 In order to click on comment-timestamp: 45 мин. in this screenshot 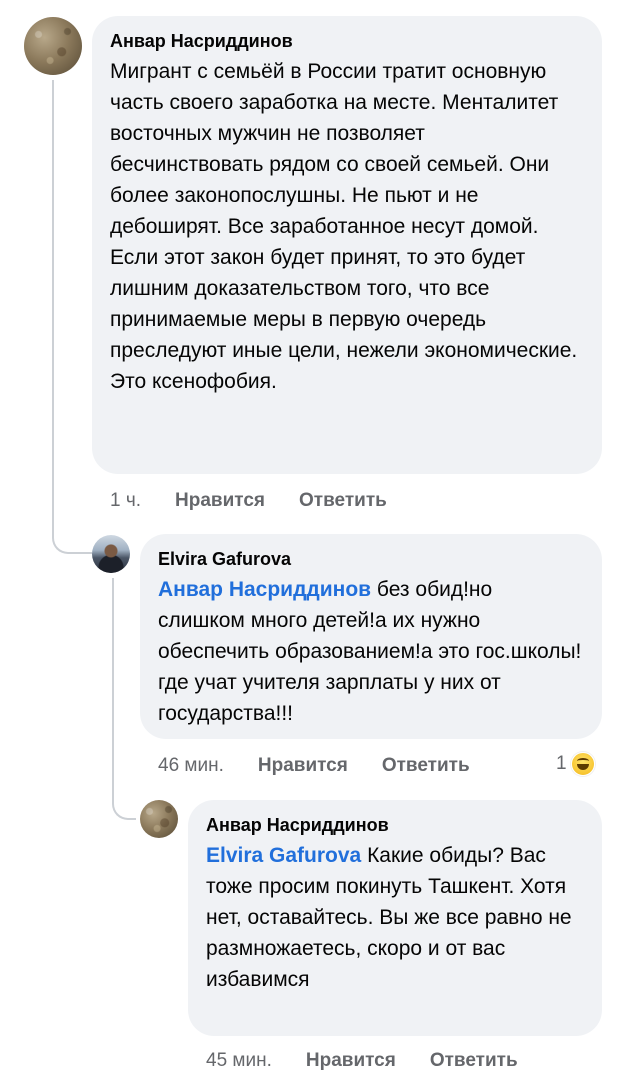, I will do `click(239, 1061)`.